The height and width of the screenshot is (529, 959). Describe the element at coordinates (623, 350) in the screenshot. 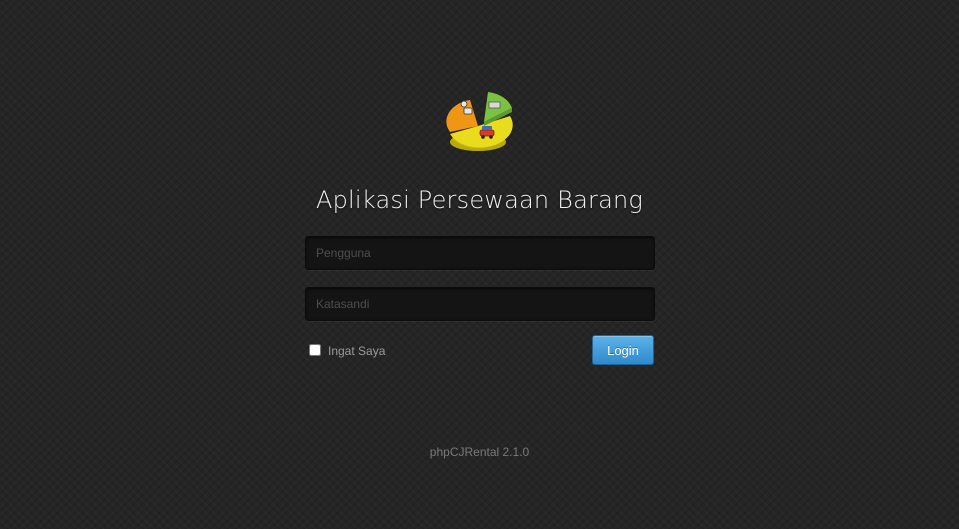

I see `login-button: Login` at that location.